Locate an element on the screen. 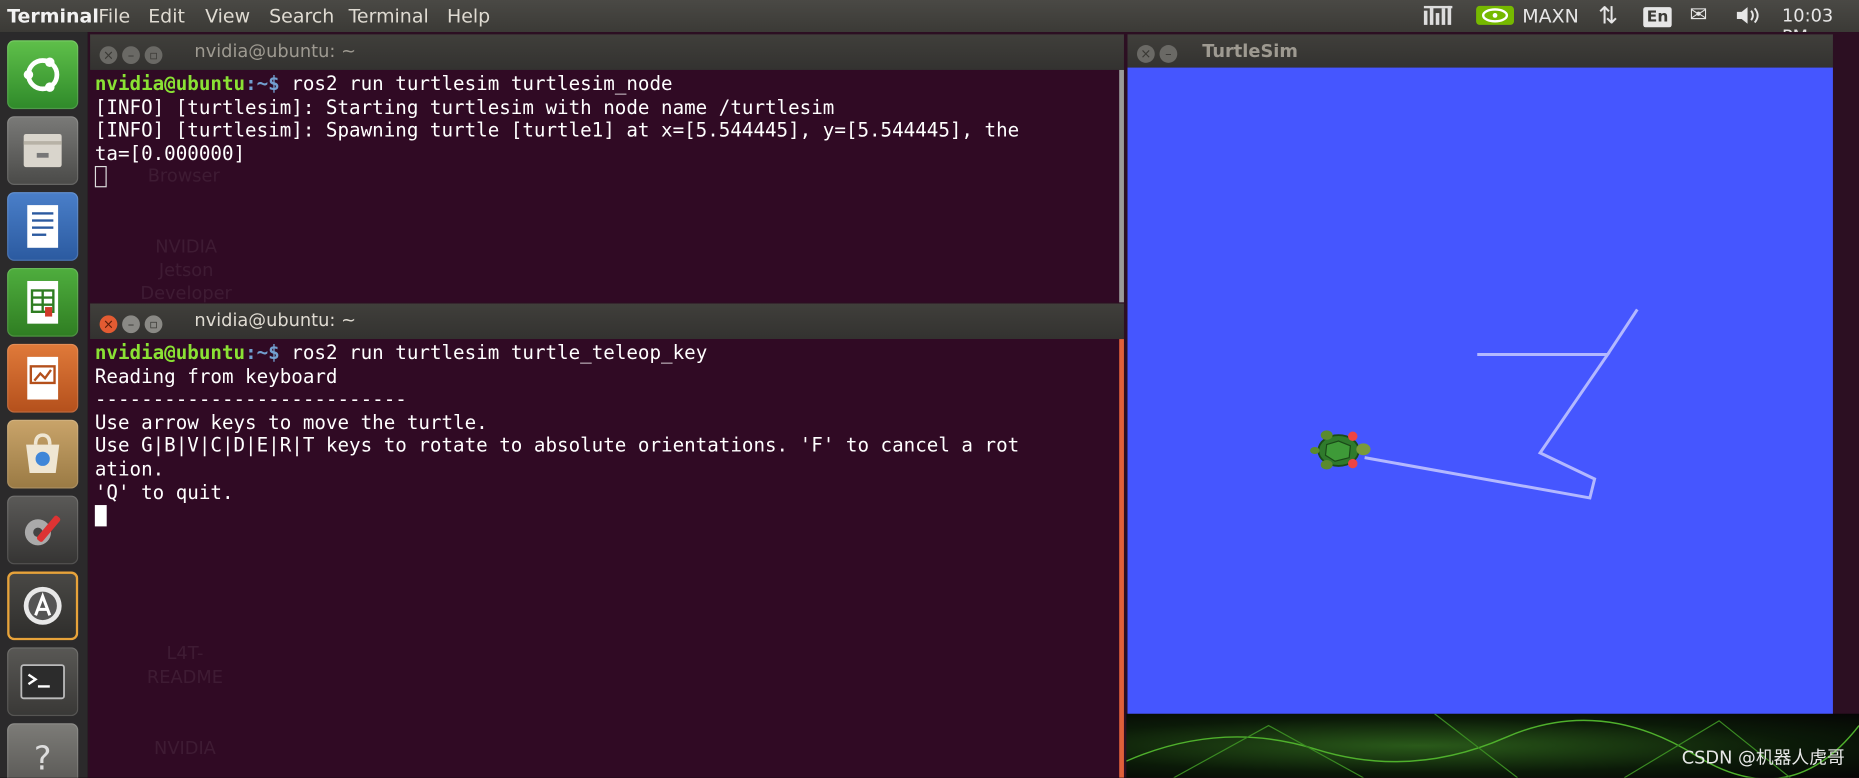 This screenshot has width=1859, height=778. output-line: ta=[0.000000] is located at coordinates (170, 153).